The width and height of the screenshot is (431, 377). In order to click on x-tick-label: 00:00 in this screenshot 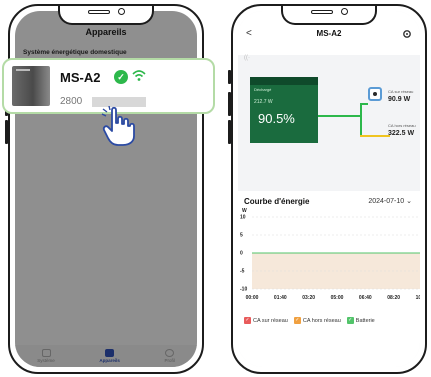, I will do `click(252, 298)`.